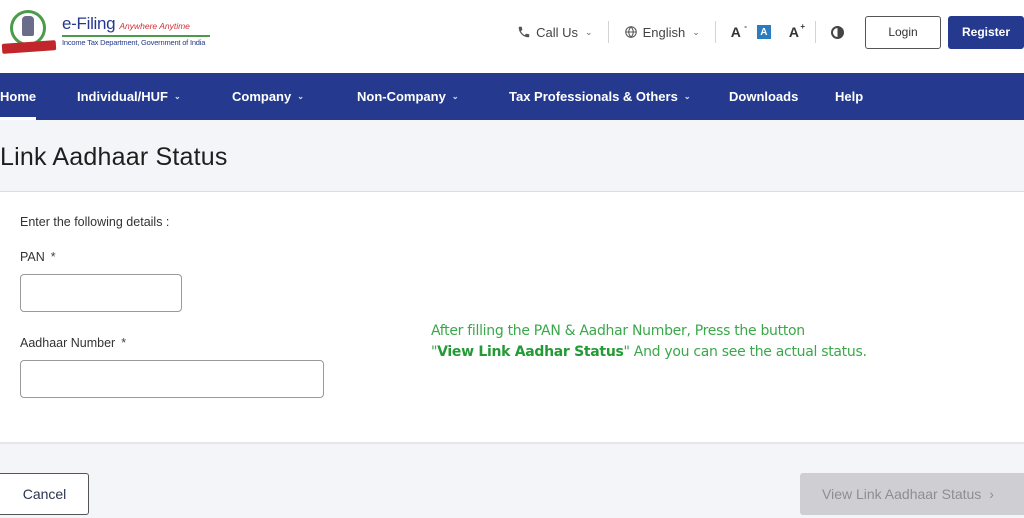  Describe the element at coordinates (903, 32) in the screenshot. I see `login-button: Login` at that location.